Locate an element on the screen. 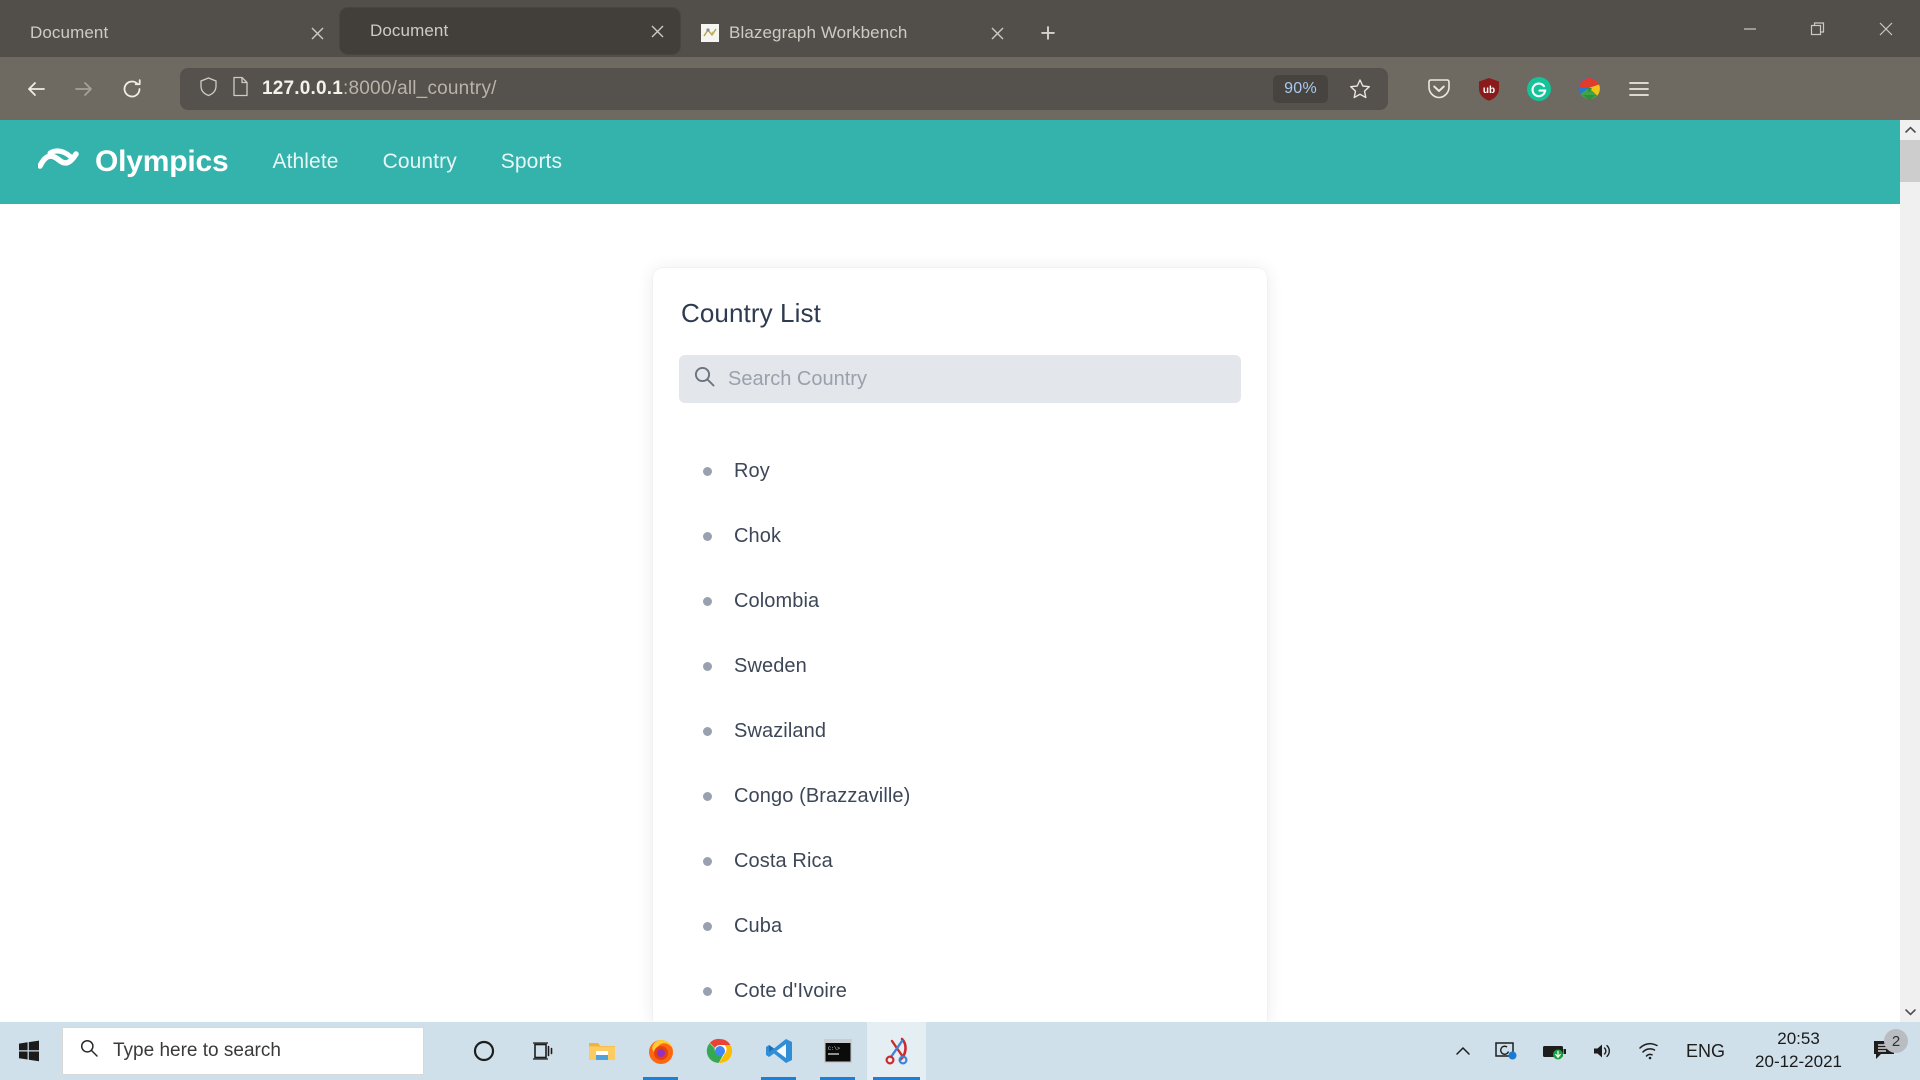 Image resolution: width=1920 pixels, height=1080 pixels. browser-tab-3: Blazegraph Workbench is located at coordinates (850, 33).